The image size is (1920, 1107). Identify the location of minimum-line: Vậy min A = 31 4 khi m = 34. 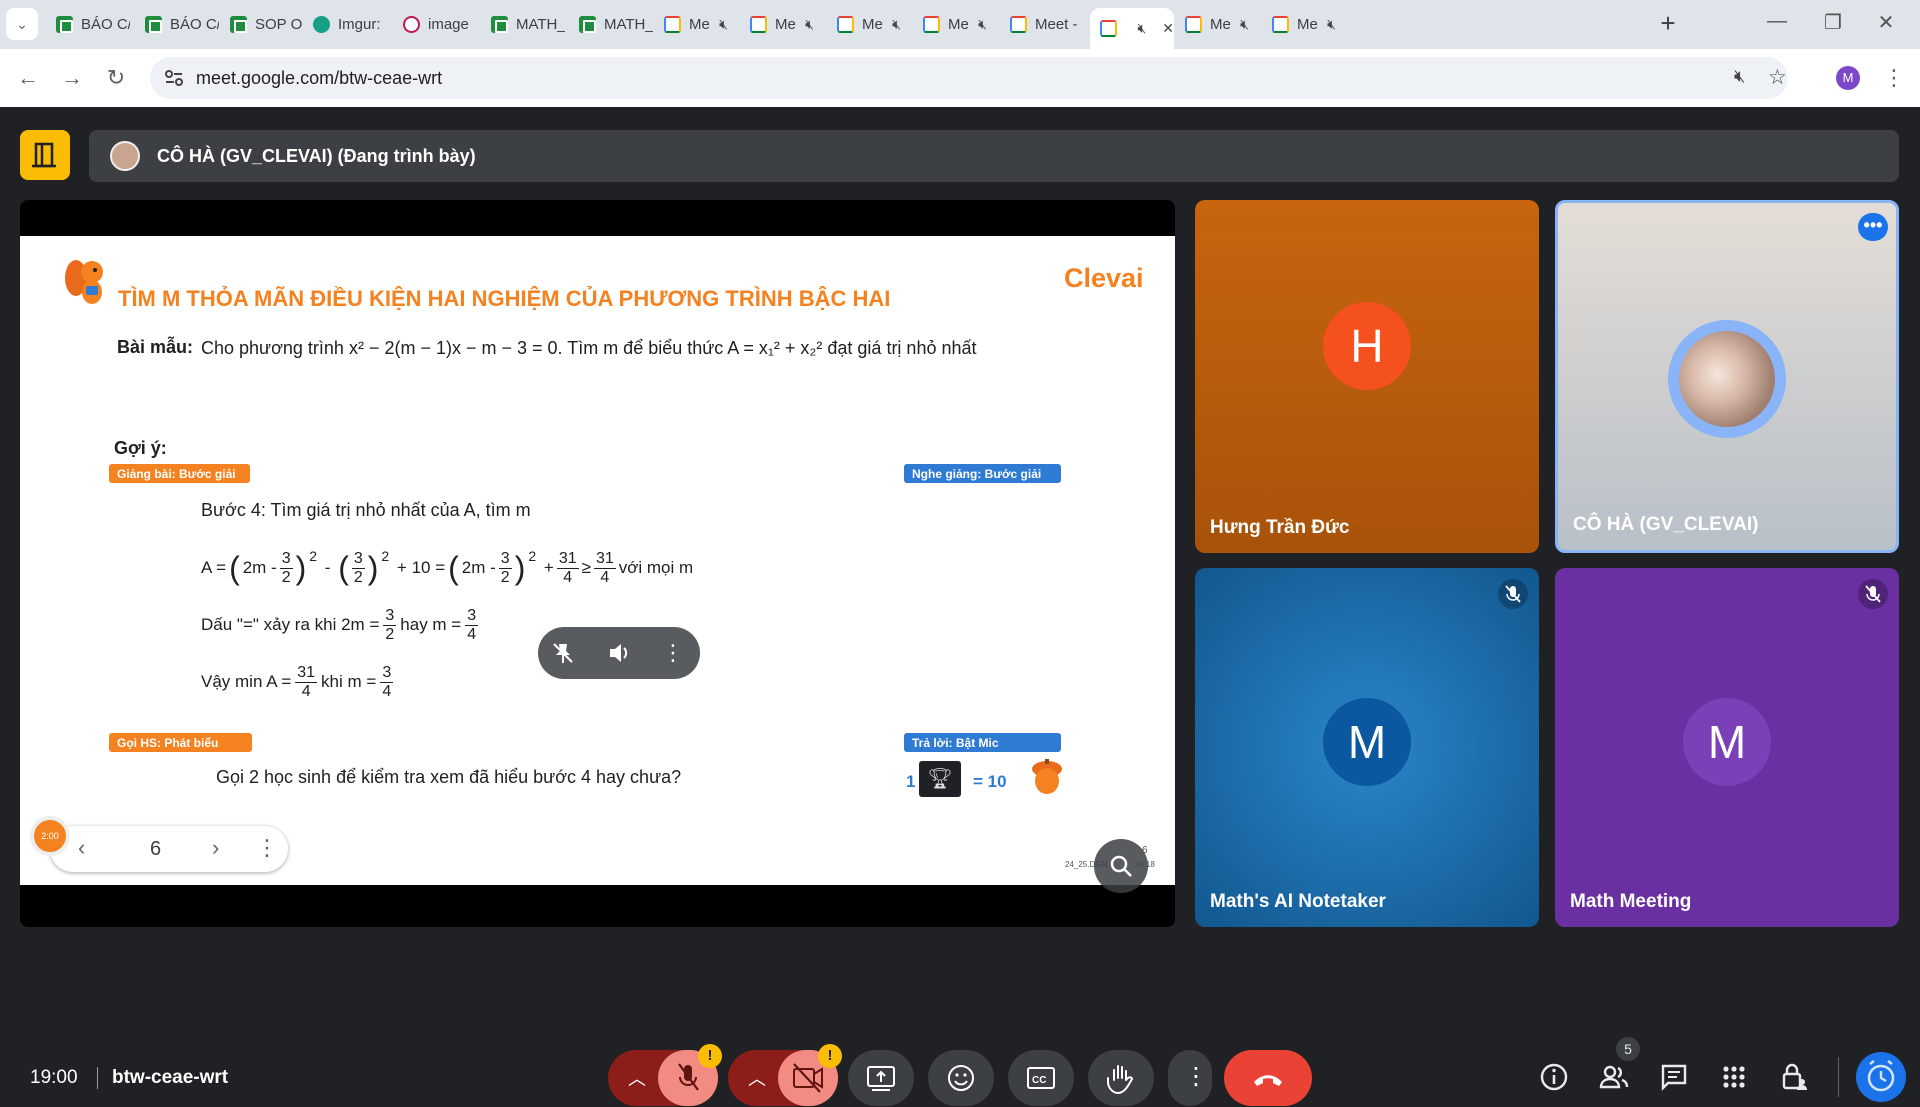
(297, 682).